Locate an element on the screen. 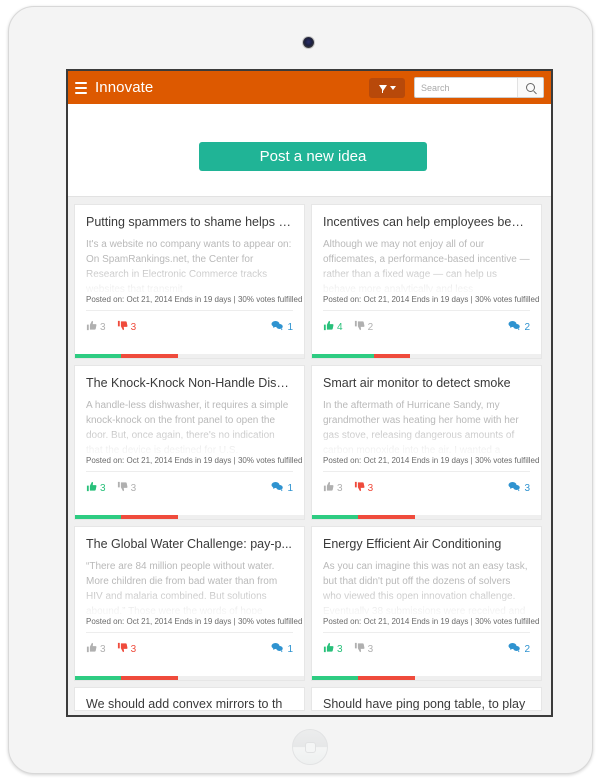 Image resolution: width=601 pixels, height=780 pixels. search-input is located at coordinates (466, 87).